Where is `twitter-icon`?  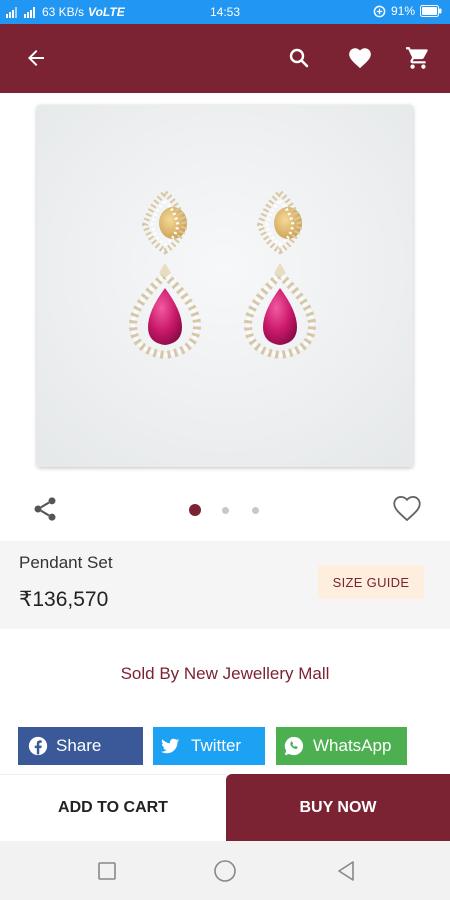 twitter-icon is located at coordinates (170, 746).